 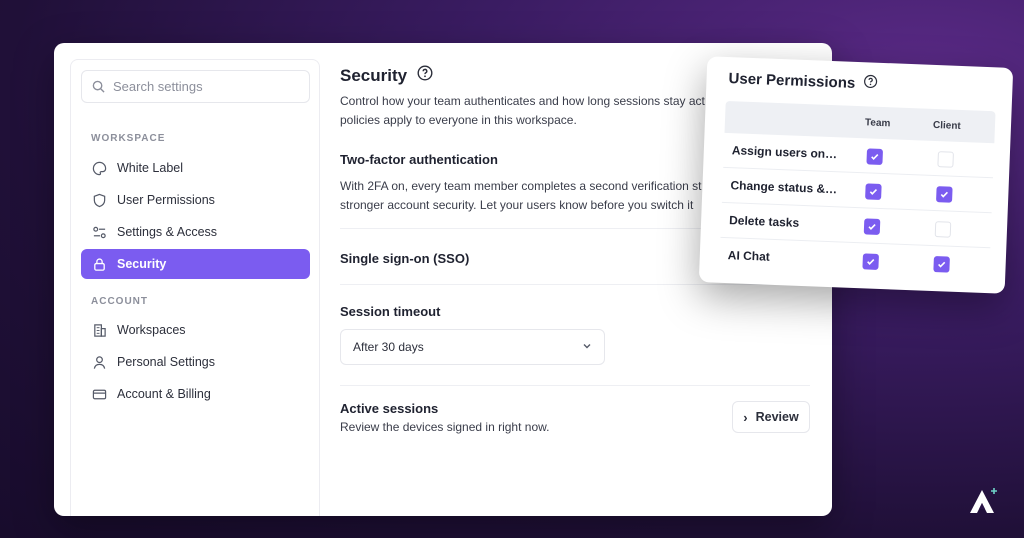 What do you see at coordinates (151, 330) in the screenshot?
I see `sidebar-item-label: Workspaces` at bounding box center [151, 330].